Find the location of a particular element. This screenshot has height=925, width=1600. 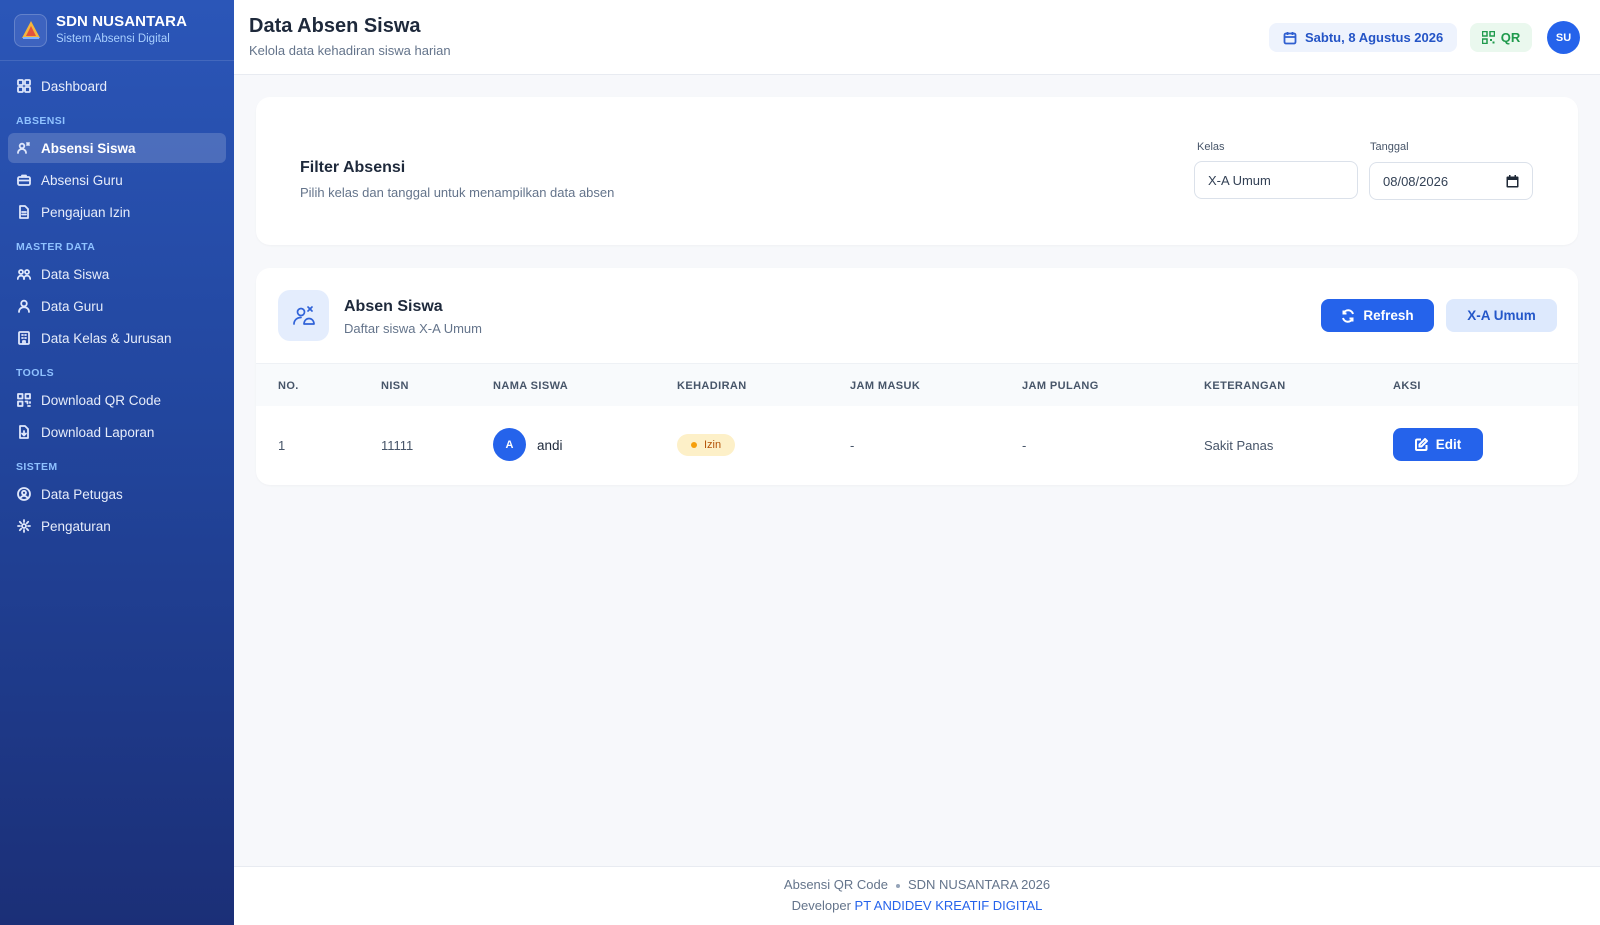

page-title: Data Absen Siswa is located at coordinates (335, 26).